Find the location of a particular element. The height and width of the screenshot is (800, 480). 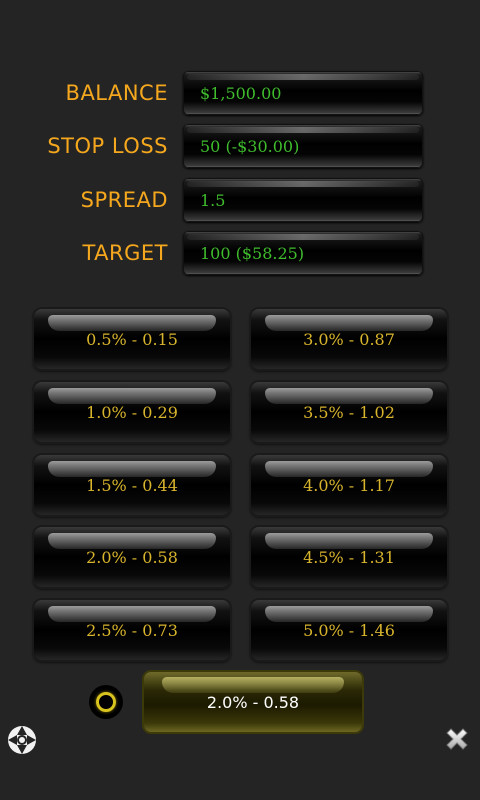

risk-button-label: 3.5% - 1.02 is located at coordinates (349, 412).